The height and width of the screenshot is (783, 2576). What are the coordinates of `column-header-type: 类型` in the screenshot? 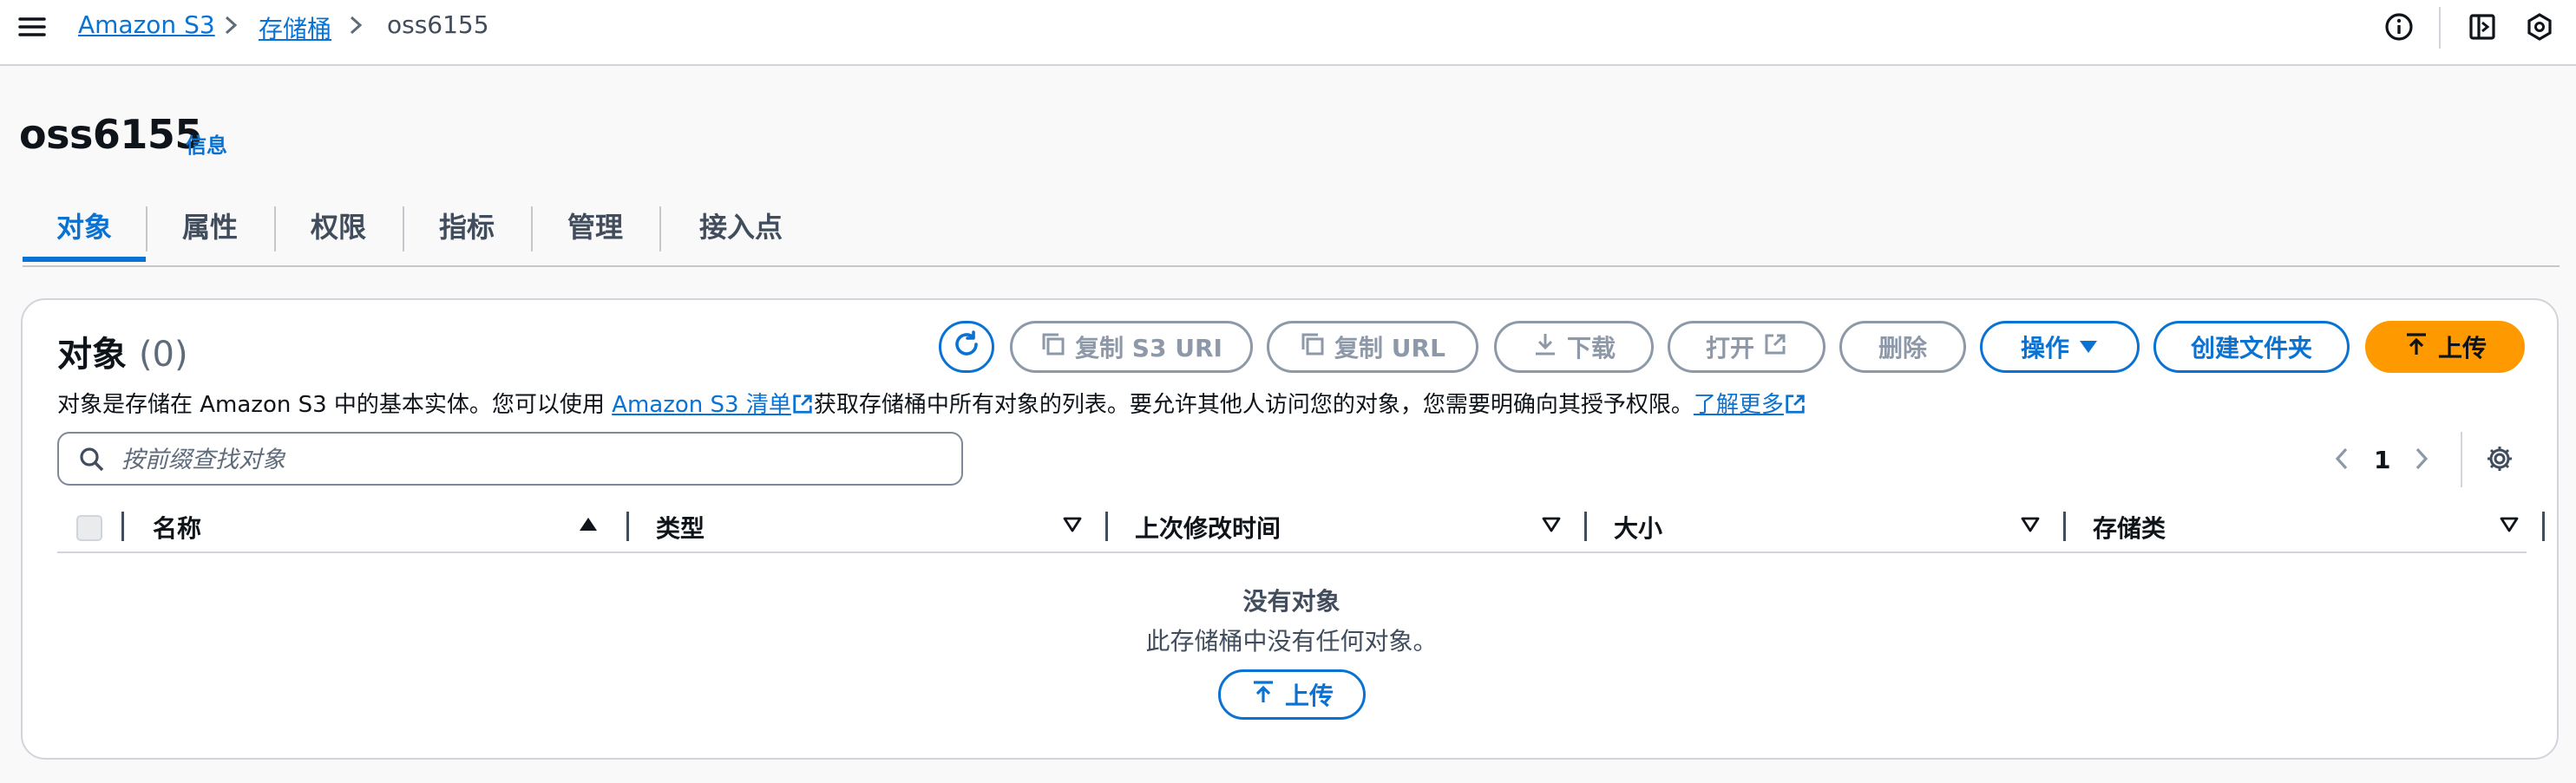 It's located at (680, 527).